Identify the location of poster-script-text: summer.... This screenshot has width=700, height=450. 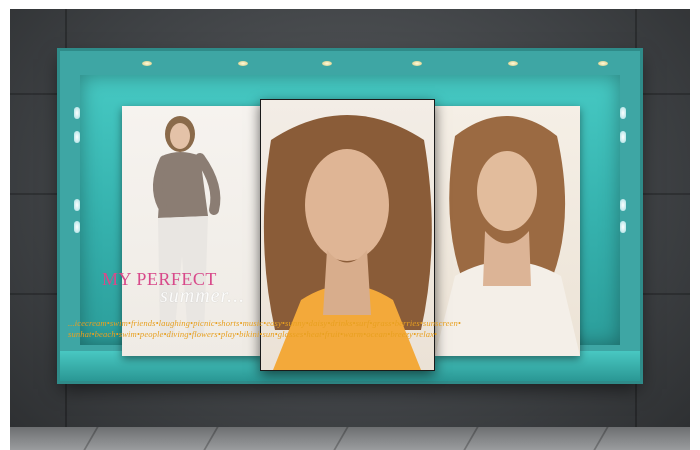
(203, 296).